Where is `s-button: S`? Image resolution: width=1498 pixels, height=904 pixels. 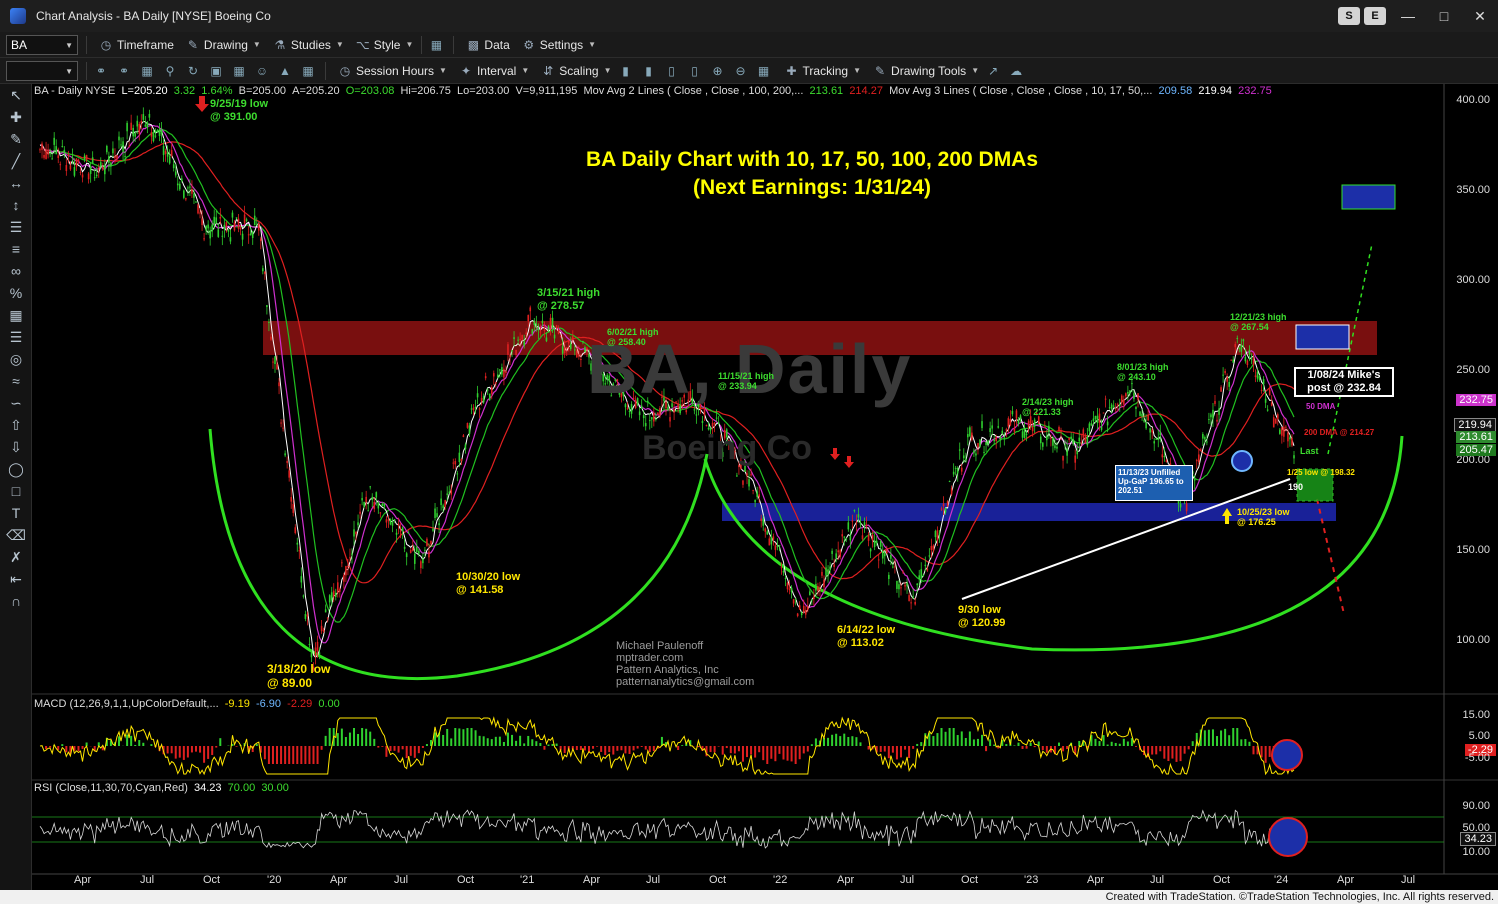 s-button: S is located at coordinates (1349, 16).